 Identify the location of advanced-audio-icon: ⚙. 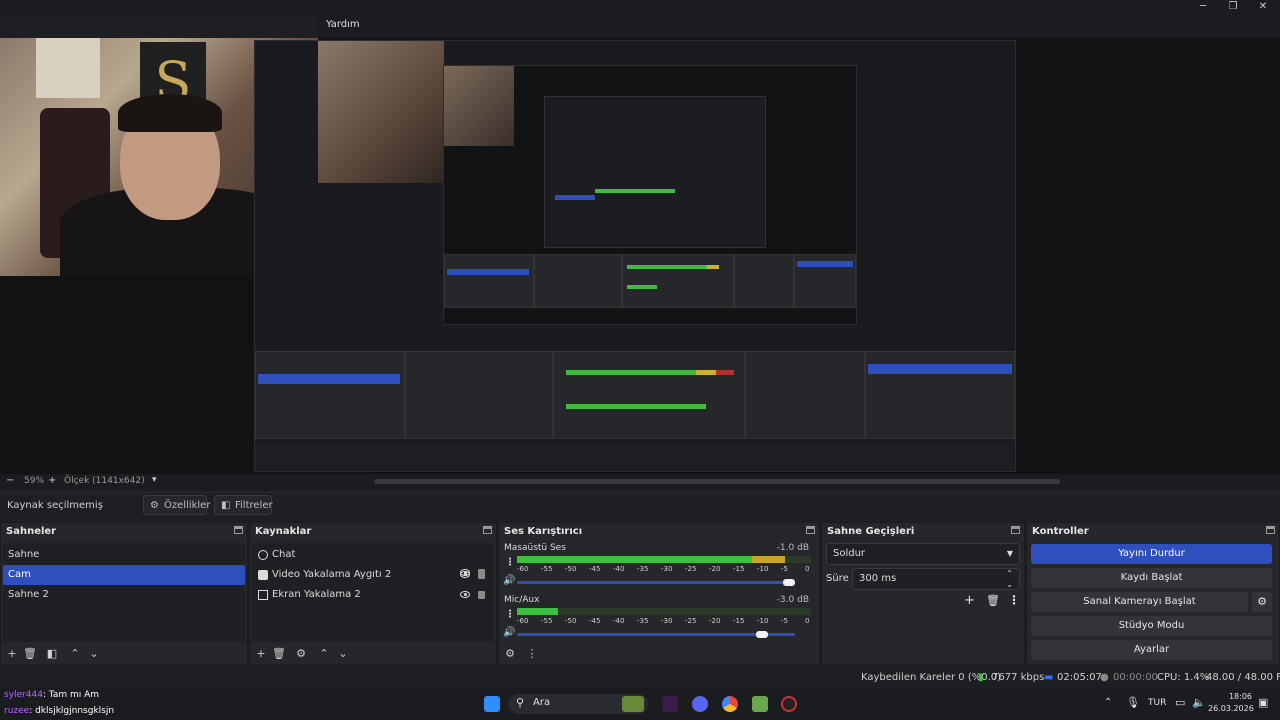
(510, 653).